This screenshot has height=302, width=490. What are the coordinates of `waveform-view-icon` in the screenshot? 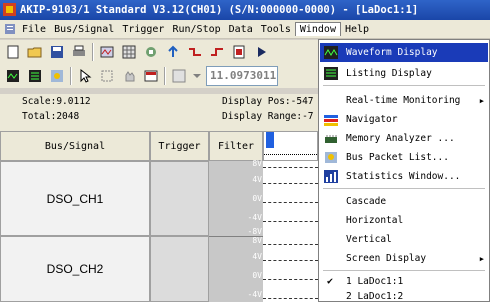 It's located at (13, 76).